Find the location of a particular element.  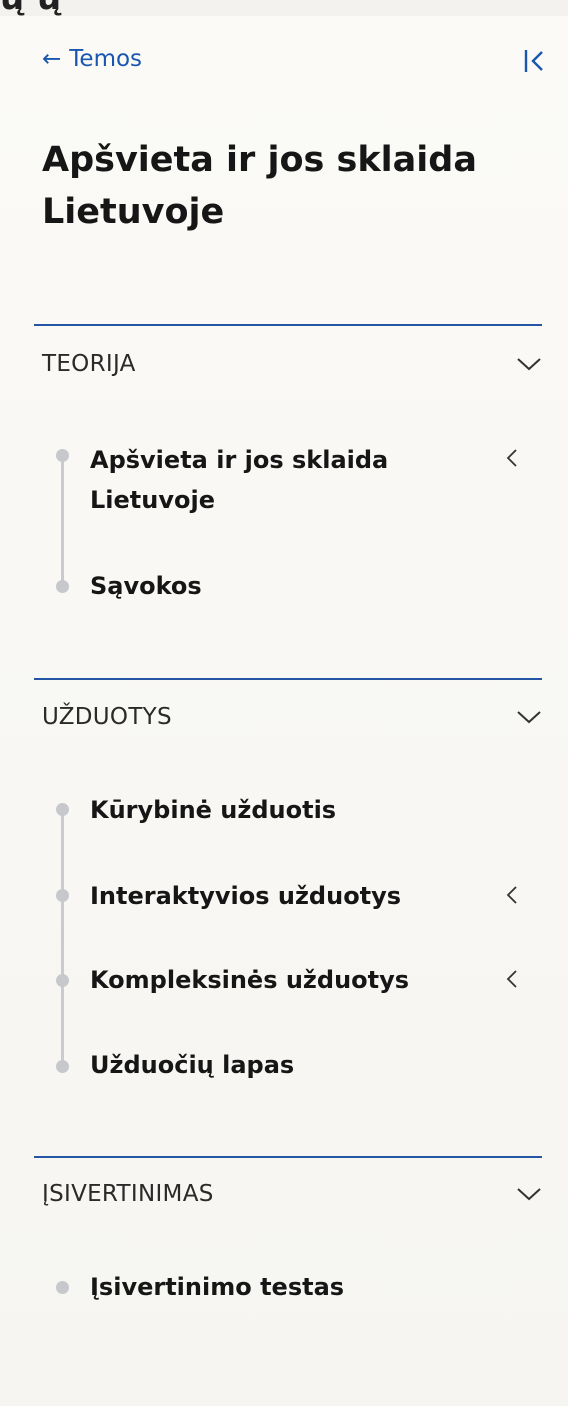

menu-item-kurybine: Kūrybinė užduotis is located at coordinates (295, 810).